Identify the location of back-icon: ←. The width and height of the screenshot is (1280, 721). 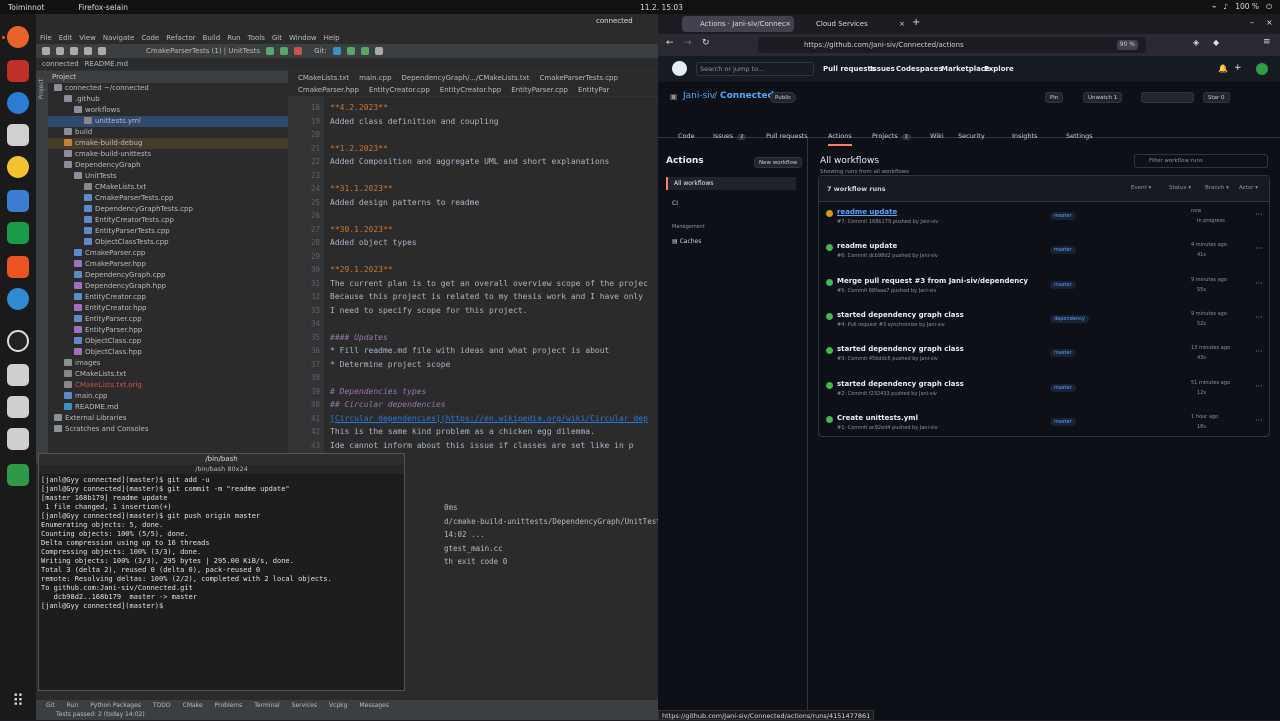
(670, 43).